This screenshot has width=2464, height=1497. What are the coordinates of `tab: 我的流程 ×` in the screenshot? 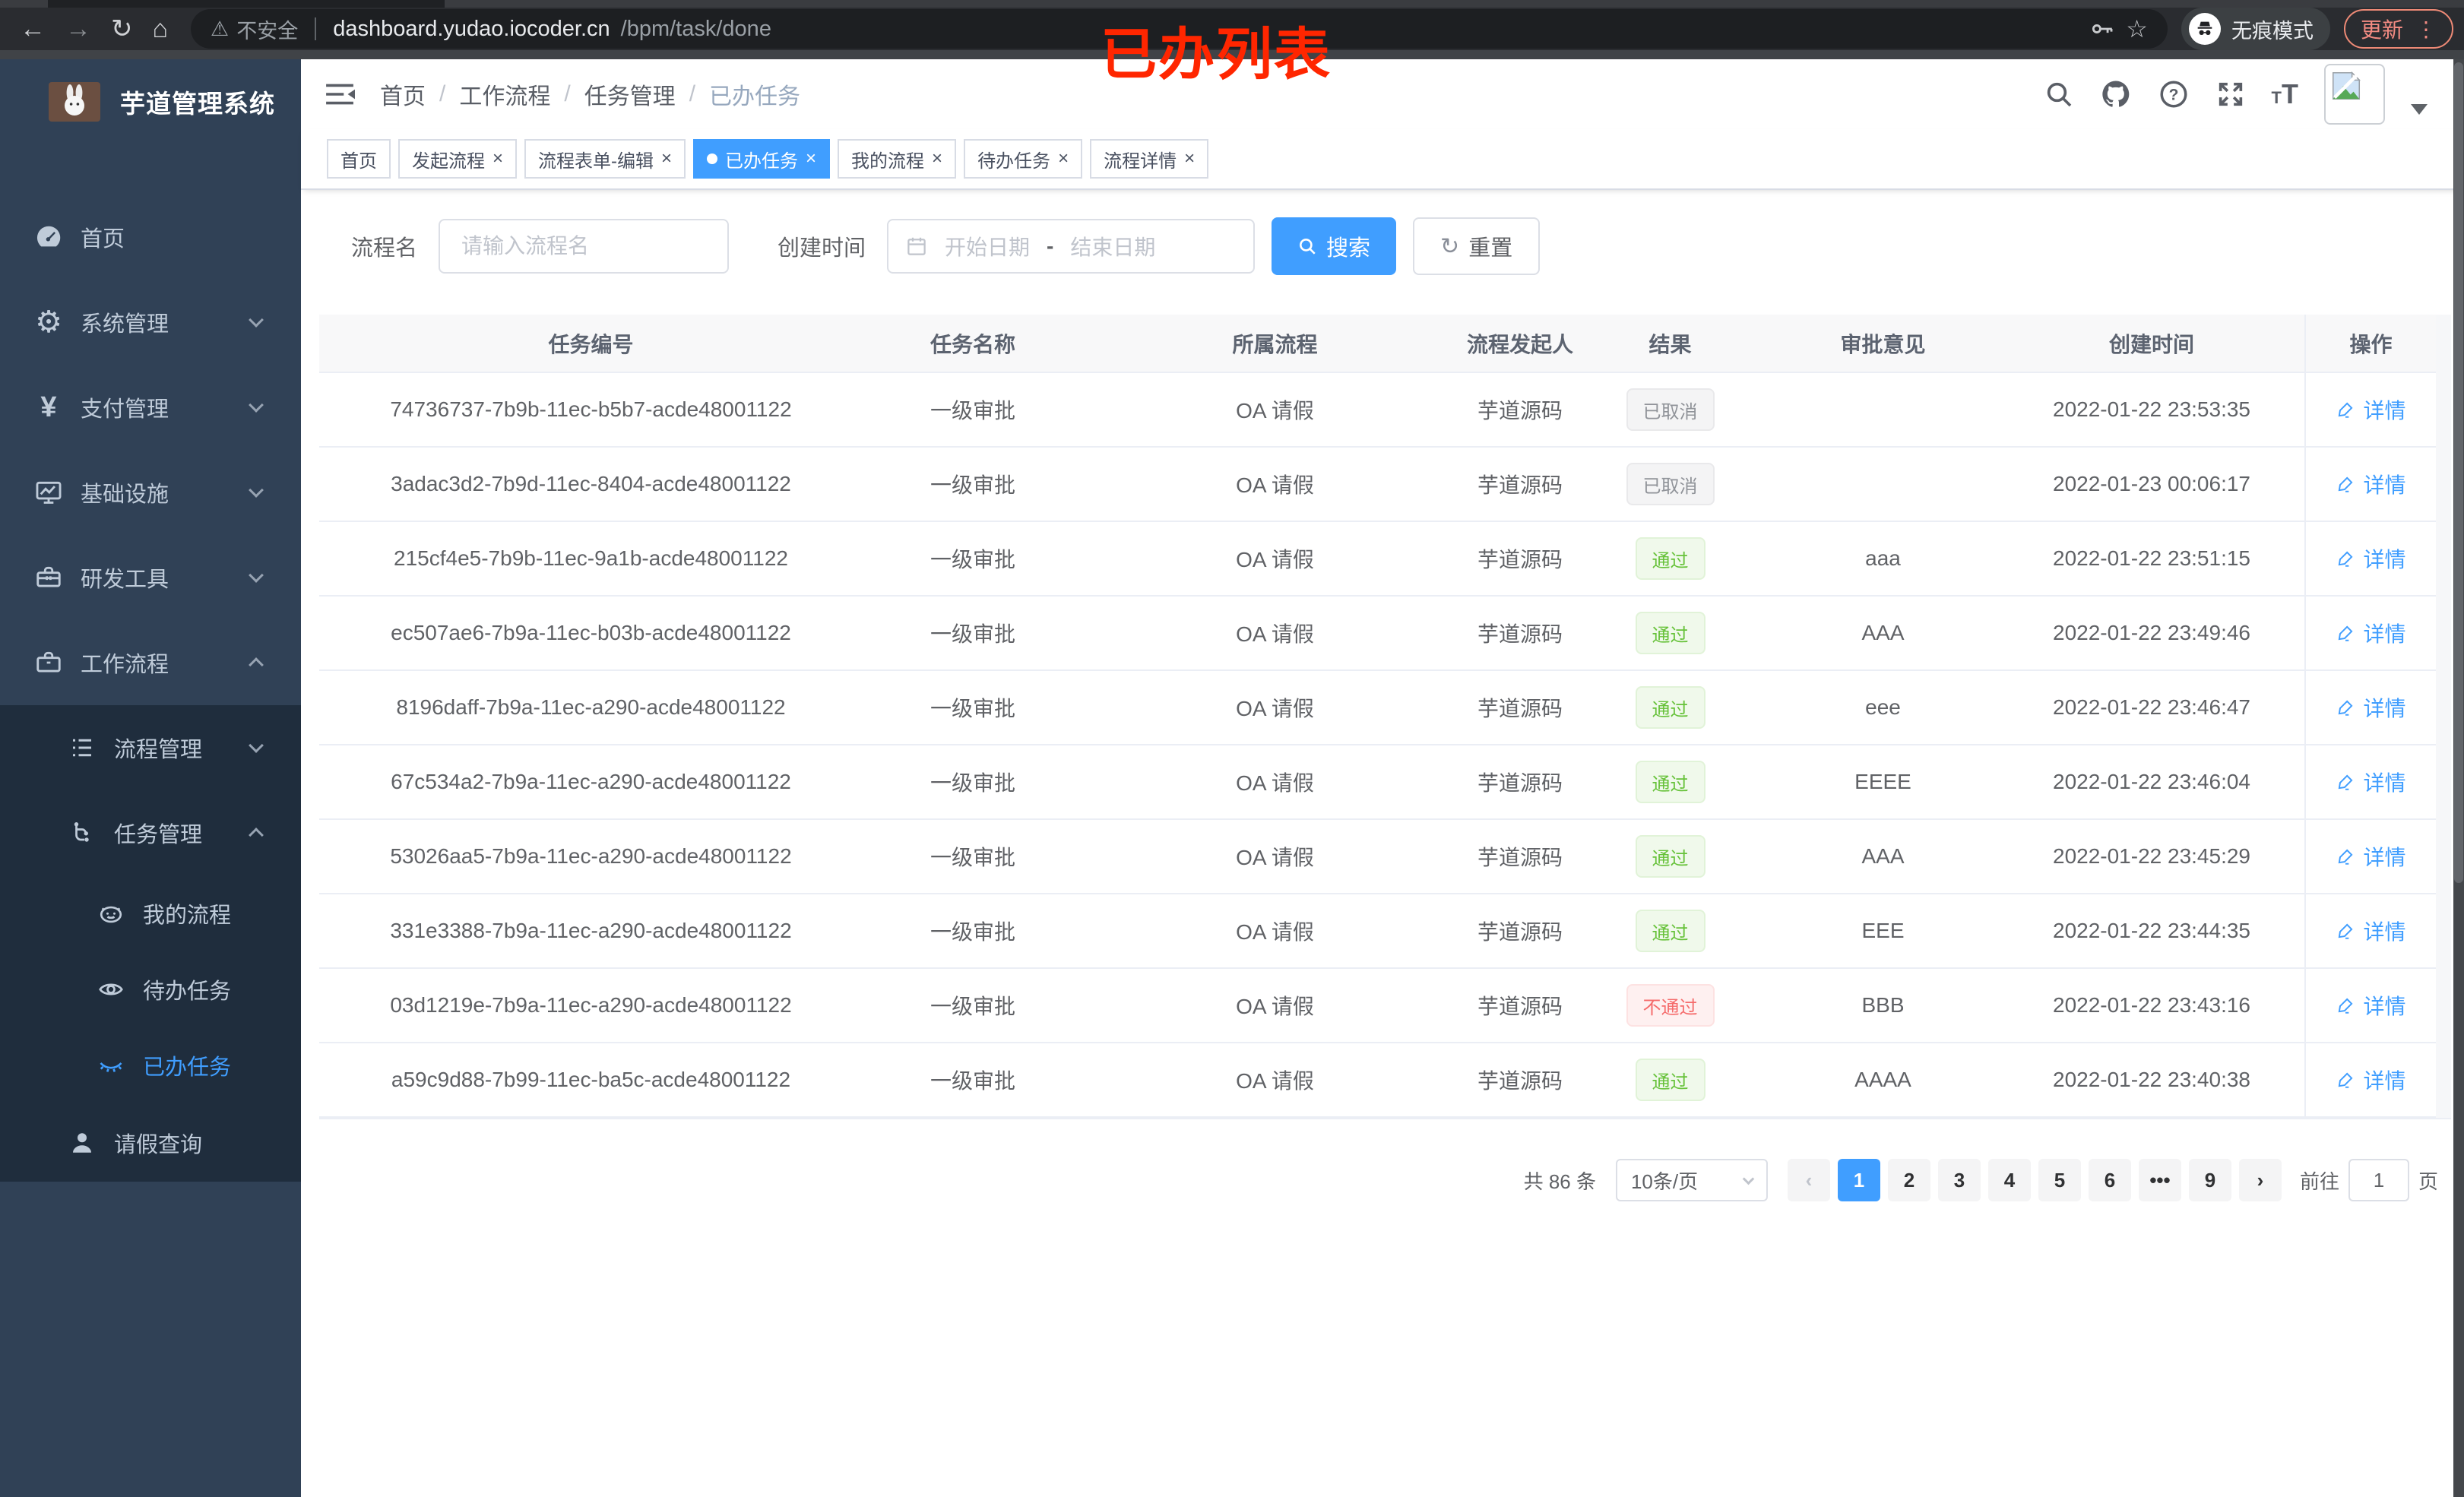 It's located at (898, 159).